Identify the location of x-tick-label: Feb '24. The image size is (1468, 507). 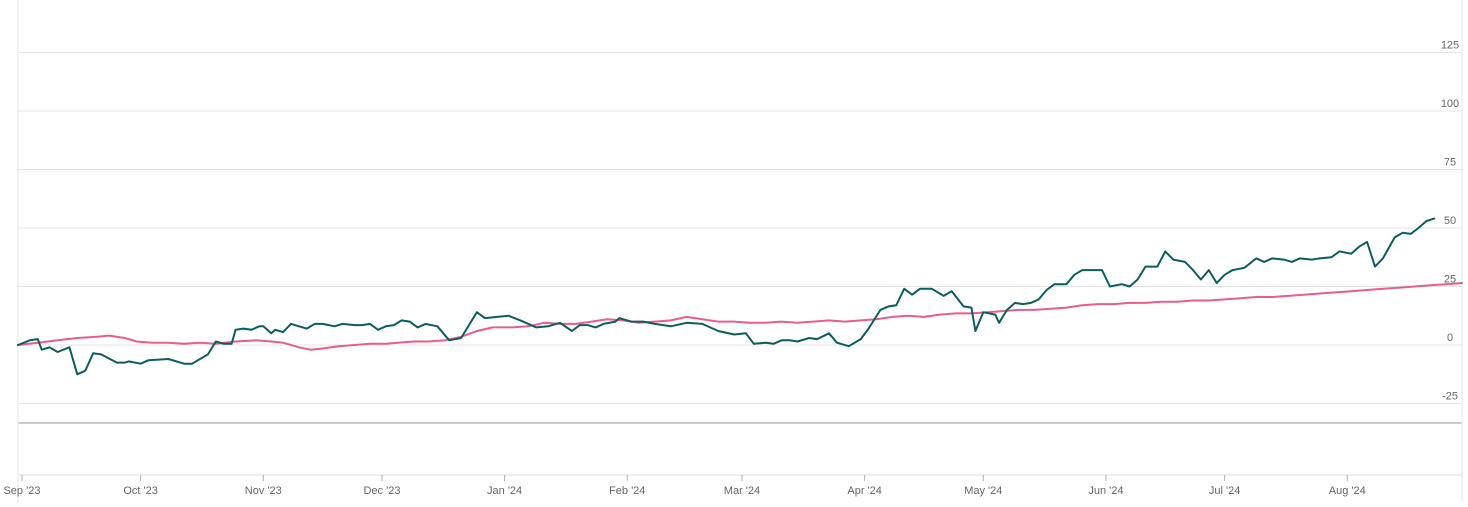
(627, 491).